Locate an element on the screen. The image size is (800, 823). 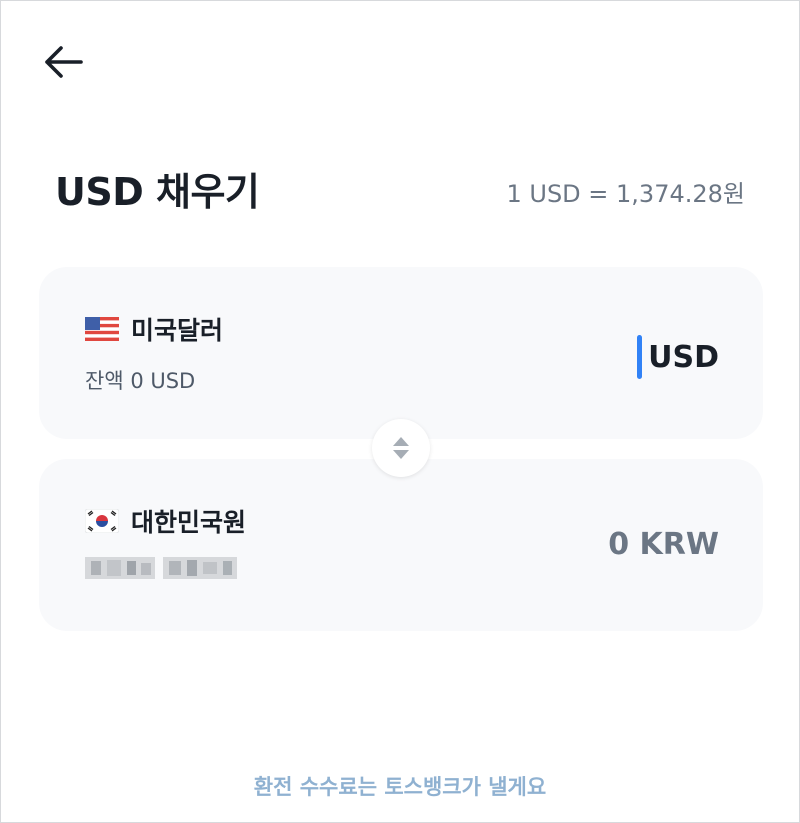
usd-amount-unit: USD is located at coordinates (683, 357).